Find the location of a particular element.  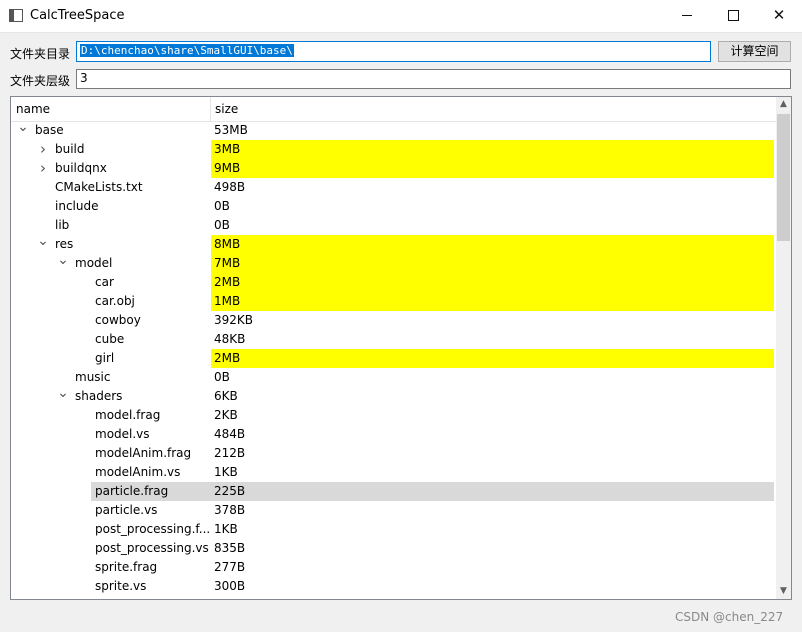

tree-row: lib 0B is located at coordinates (393, 225).